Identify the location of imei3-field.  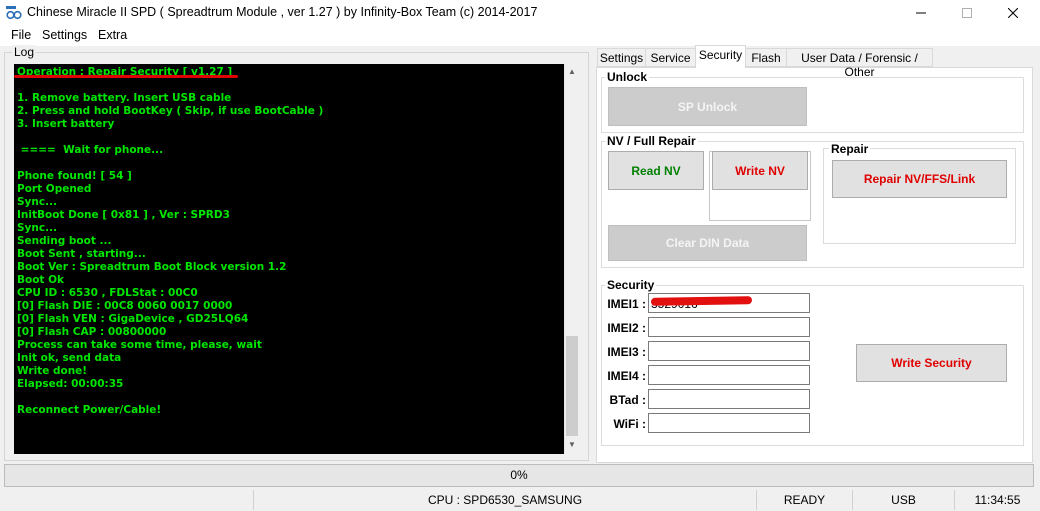
(729, 351).